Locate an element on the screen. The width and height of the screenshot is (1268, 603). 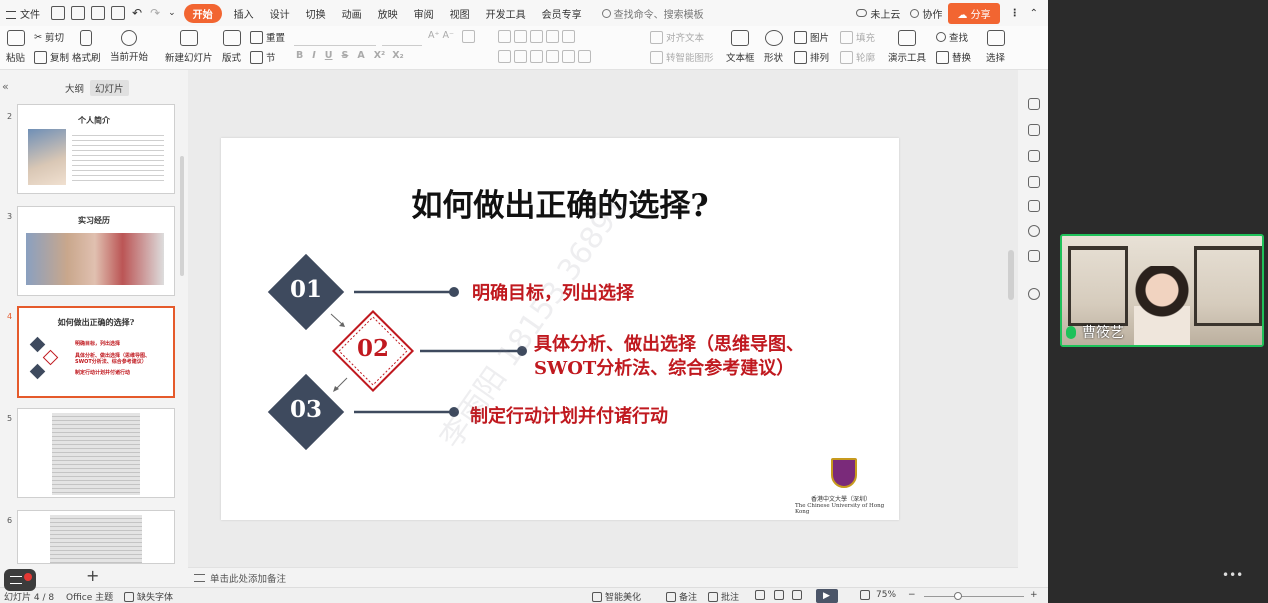
numbering-icon is located at coordinates (520, 36).